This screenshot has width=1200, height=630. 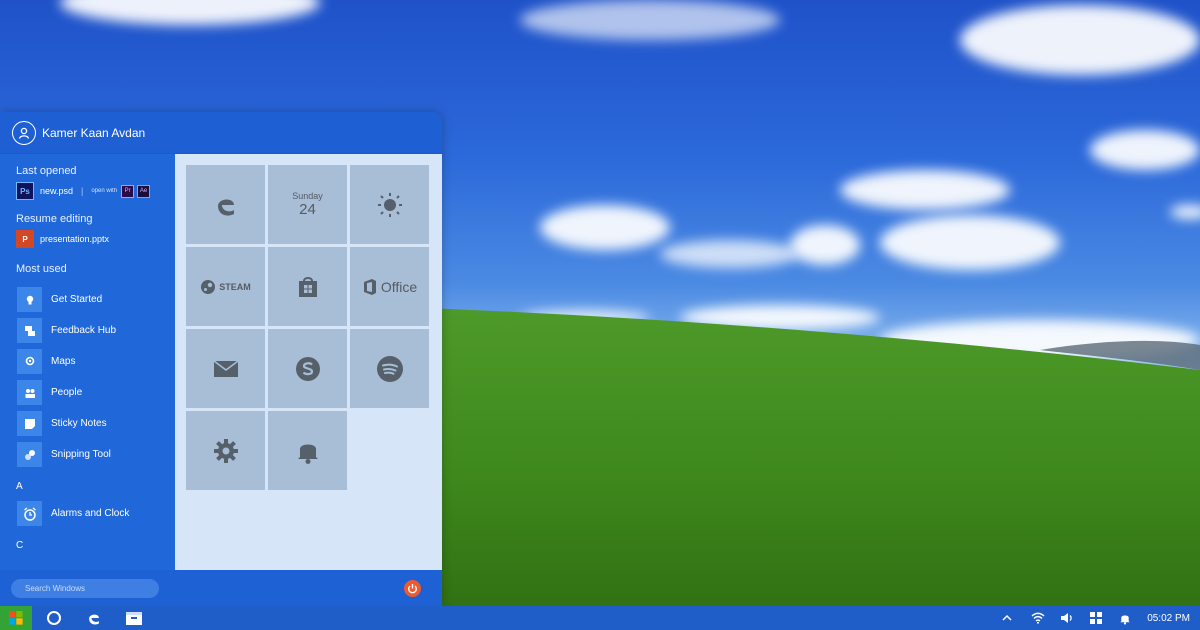 I want to click on search-input: Search Windows, so click(x=85, y=588).